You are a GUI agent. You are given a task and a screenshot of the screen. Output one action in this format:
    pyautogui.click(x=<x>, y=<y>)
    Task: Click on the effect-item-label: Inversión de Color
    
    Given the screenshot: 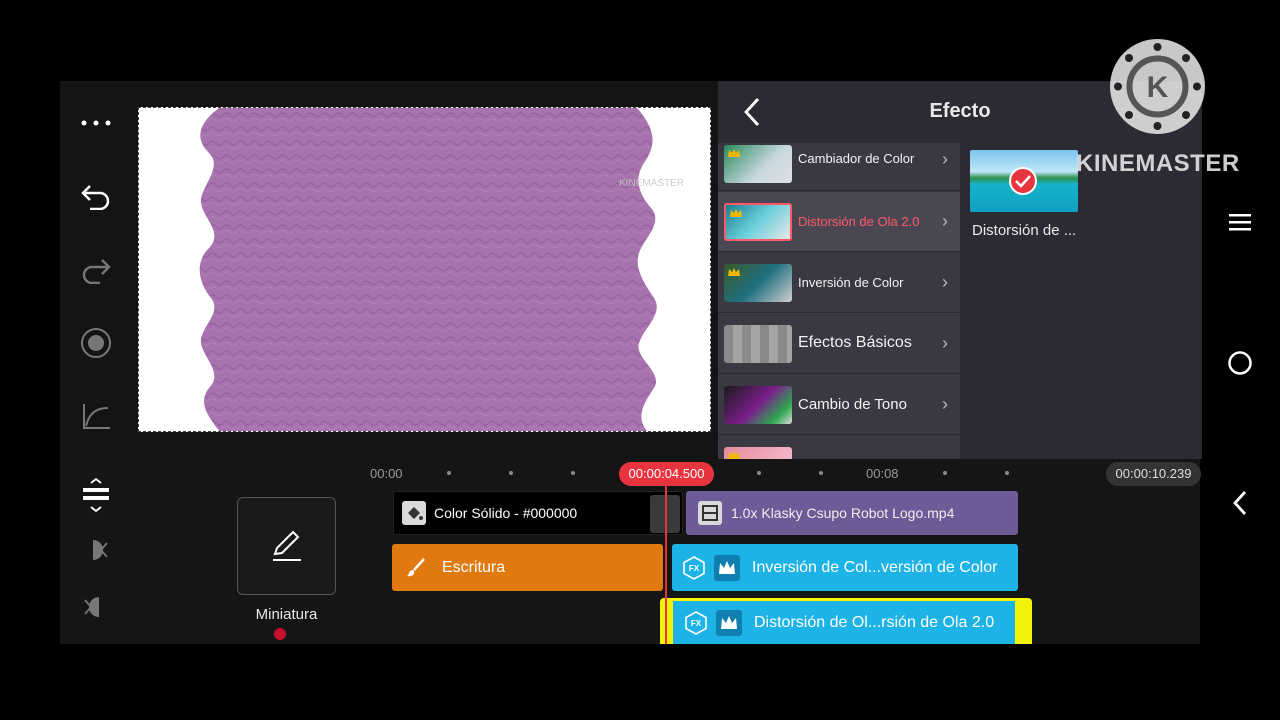 What is the action you would take?
    pyautogui.click(x=851, y=282)
    